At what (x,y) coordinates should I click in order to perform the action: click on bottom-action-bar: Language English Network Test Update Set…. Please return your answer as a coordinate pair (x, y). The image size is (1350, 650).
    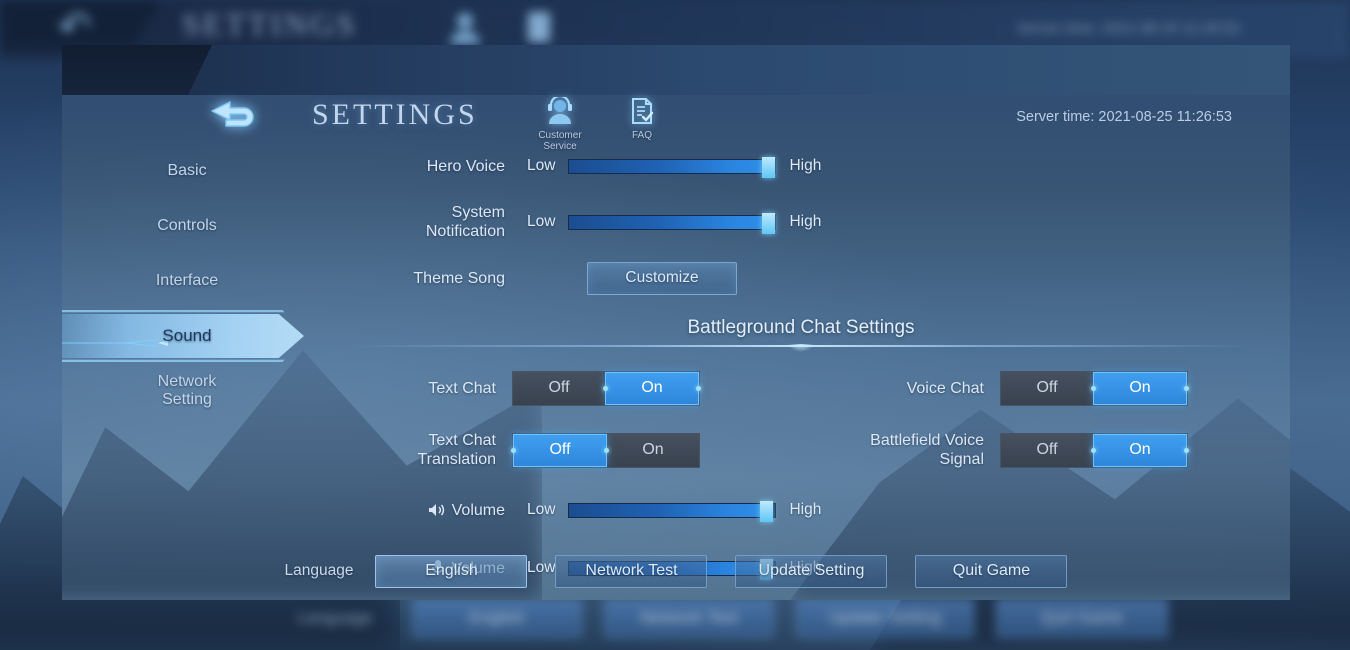
    Looking at the image, I should click on (676, 571).